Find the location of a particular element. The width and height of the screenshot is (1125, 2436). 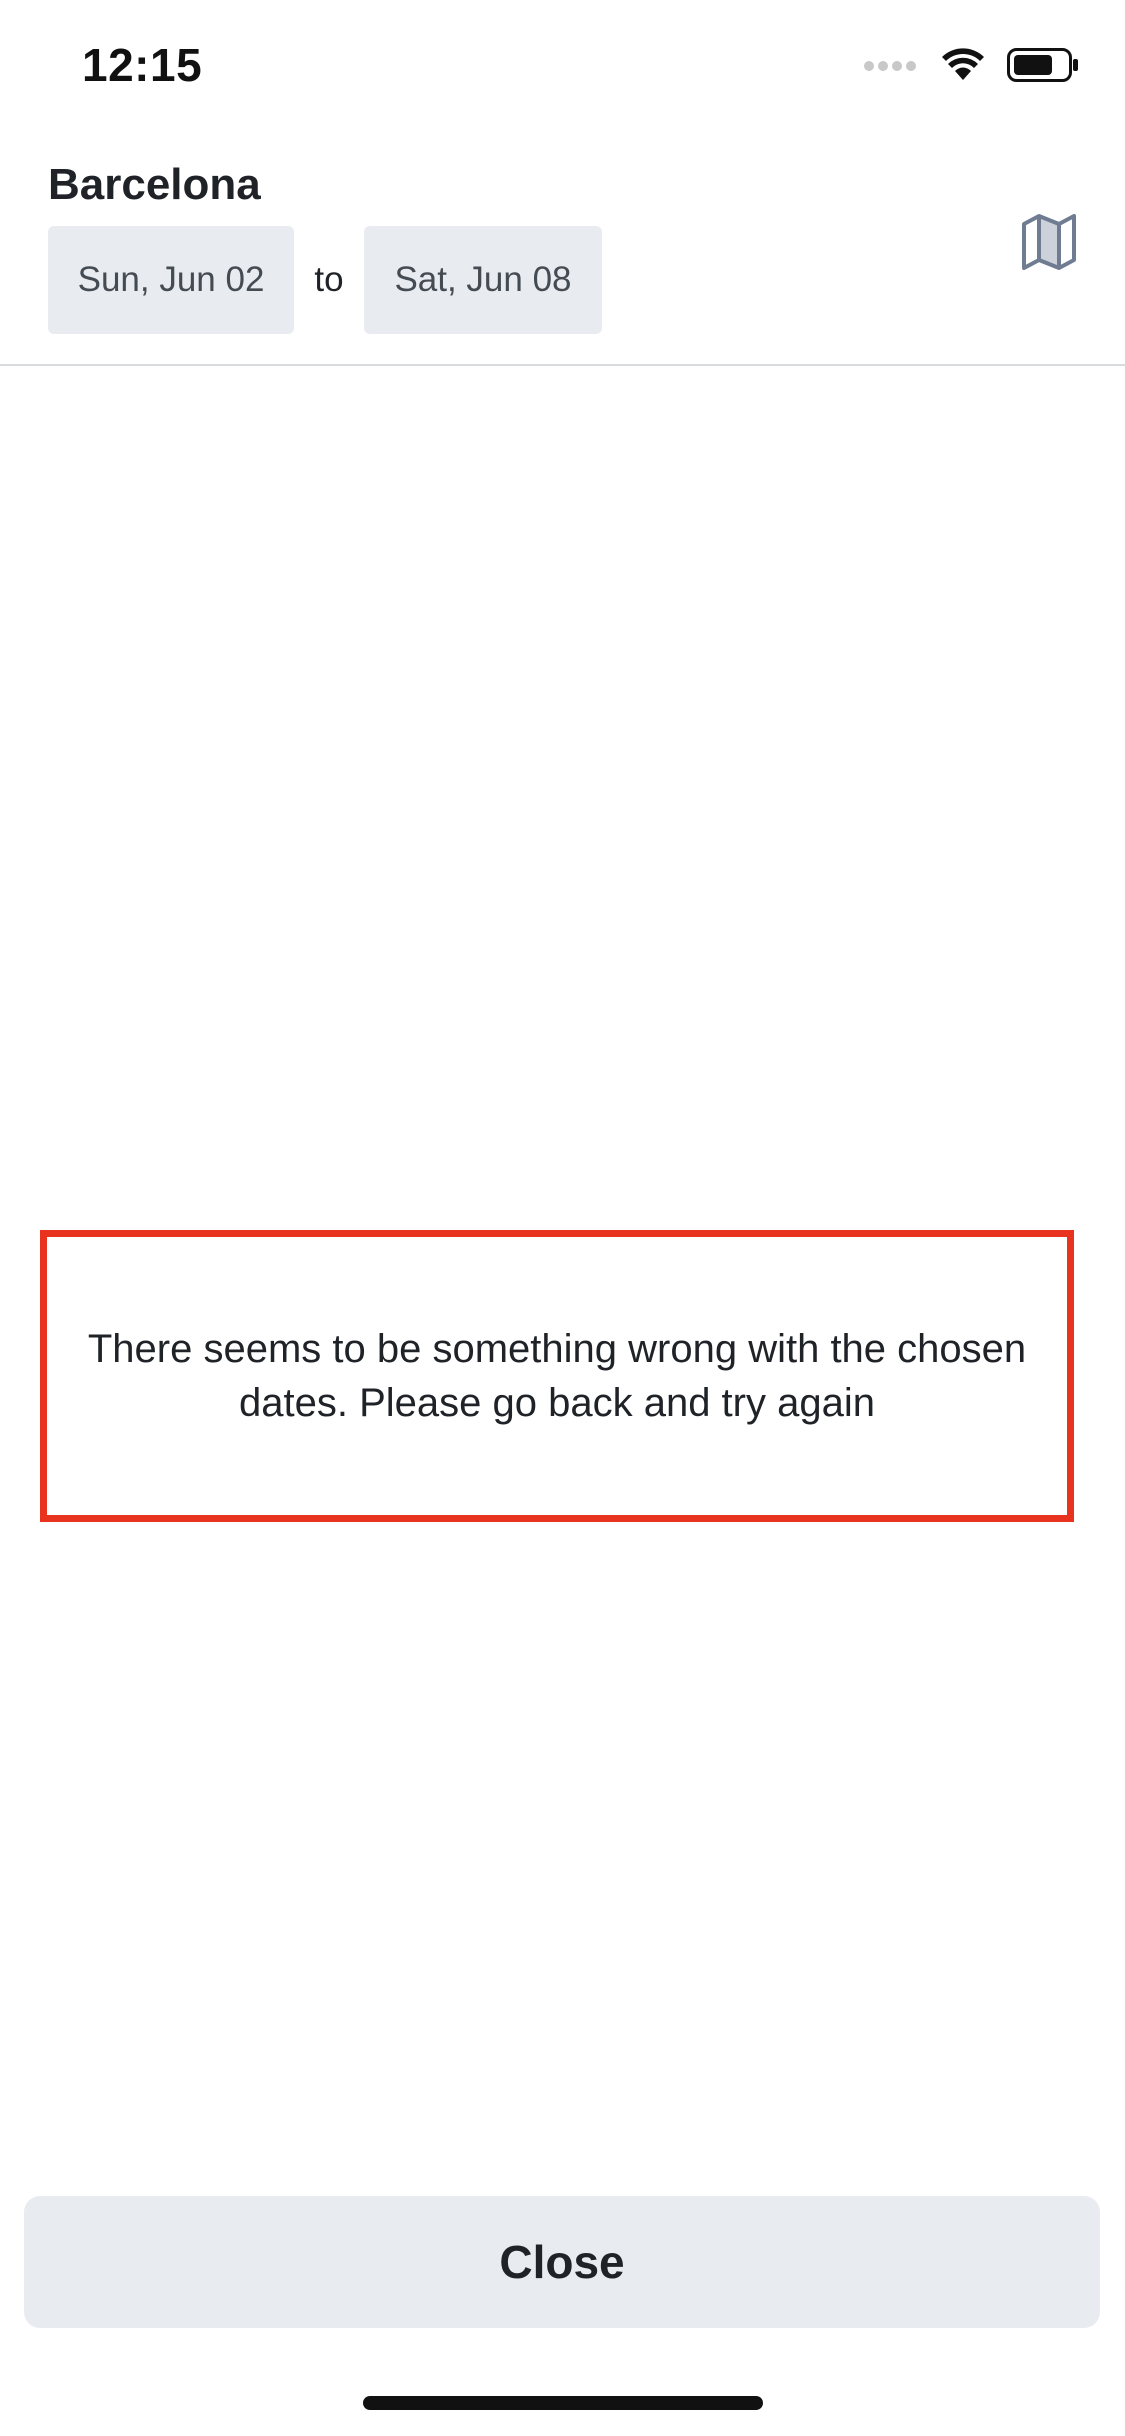

home-indicator is located at coordinates (563, 2403).